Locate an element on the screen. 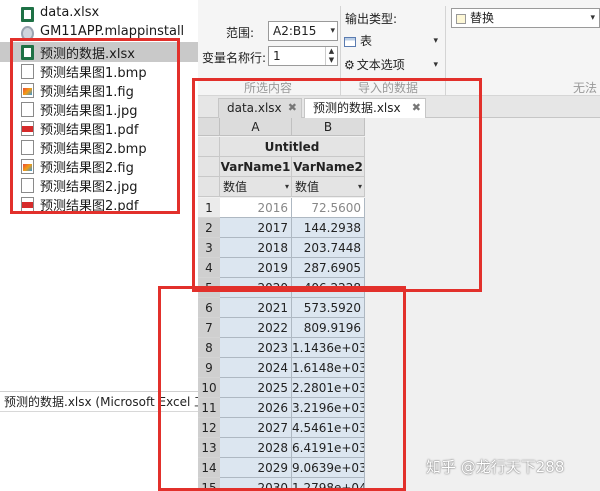 The width and height of the screenshot is (600, 491). cell-year: 2019 is located at coordinates (256, 268).